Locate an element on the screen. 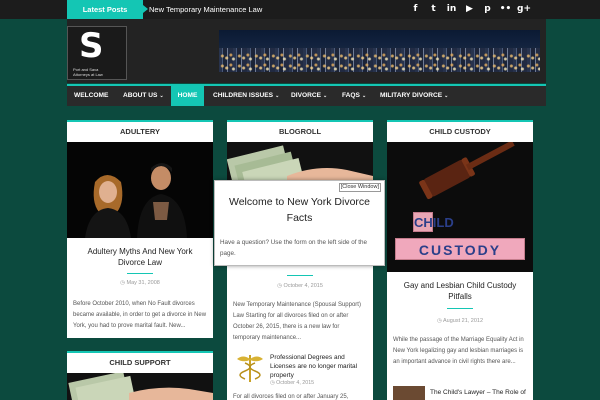 The image size is (600, 400). post-date: ◷ October 4, 2015 is located at coordinates (300, 286).